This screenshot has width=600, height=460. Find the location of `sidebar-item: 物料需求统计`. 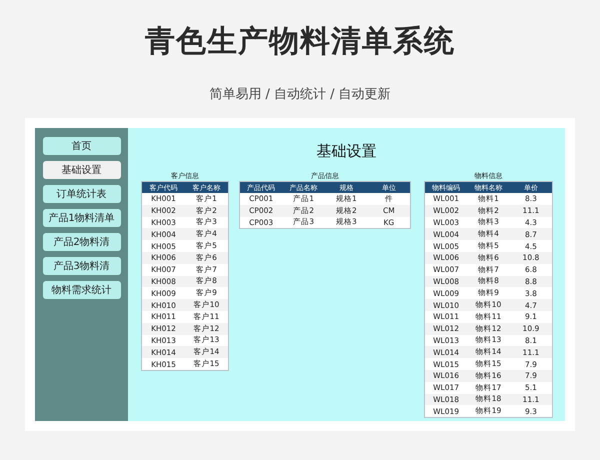

sidebar-item: 物料需求统计 is located at coordinates (81, 290).